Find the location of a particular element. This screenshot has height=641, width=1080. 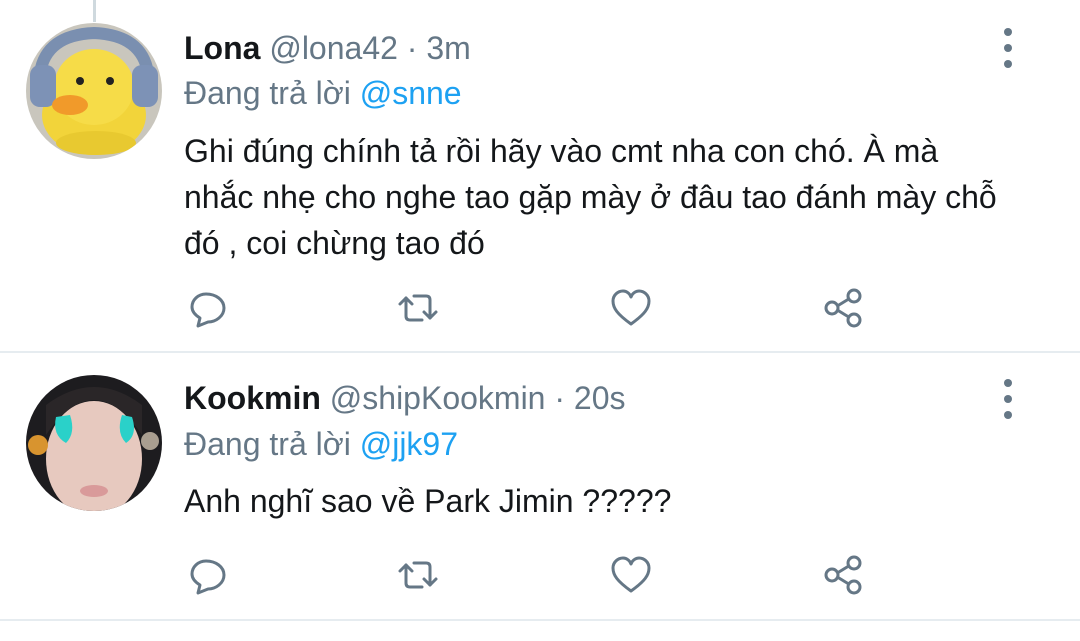

display-name: Kookmin is located at coordinates (252, 398).